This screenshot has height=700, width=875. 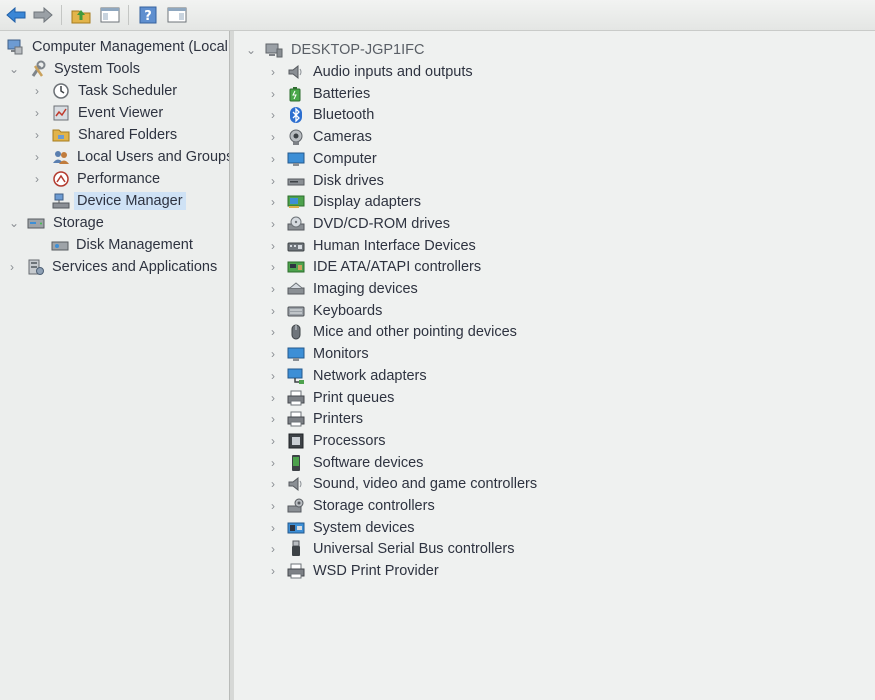 What do you see at coordinates (114, 223) in the screenshot?
I see `tree-item-storage: ⌄ Storage` at bounding box center [114, 223].